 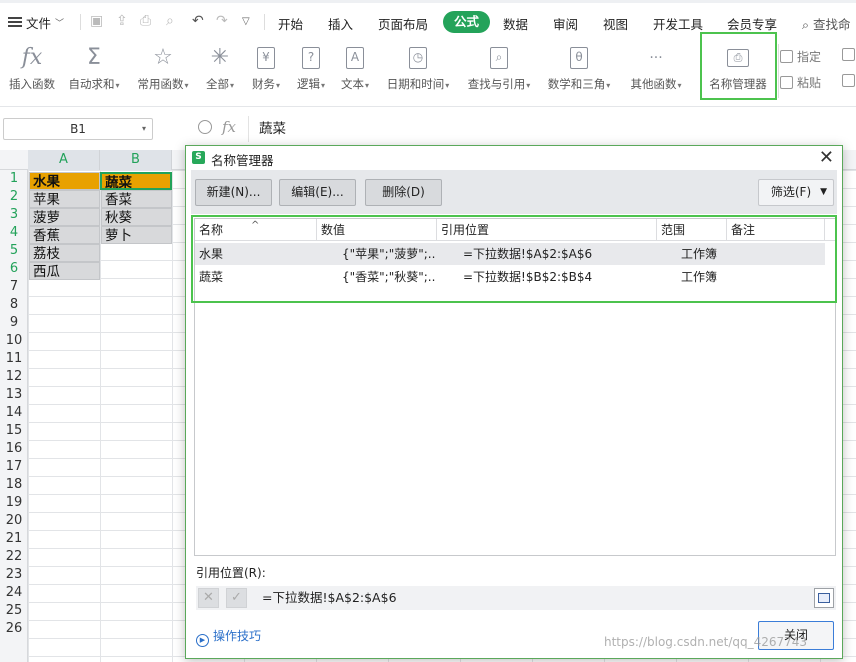 I want to click on refers-to-input: =下拉数据!$A$2:$A$6, so click(x=536, y=598).